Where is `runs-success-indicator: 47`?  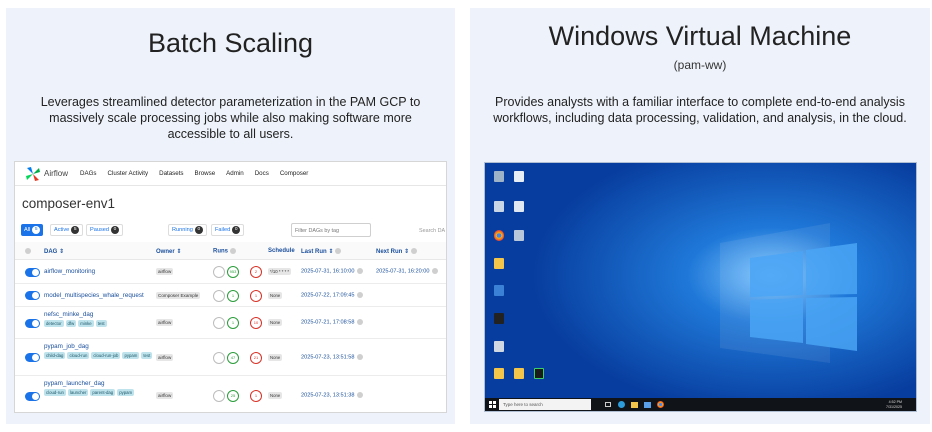 runs-success-indicator: 47 is located at coordinates (233, 357).